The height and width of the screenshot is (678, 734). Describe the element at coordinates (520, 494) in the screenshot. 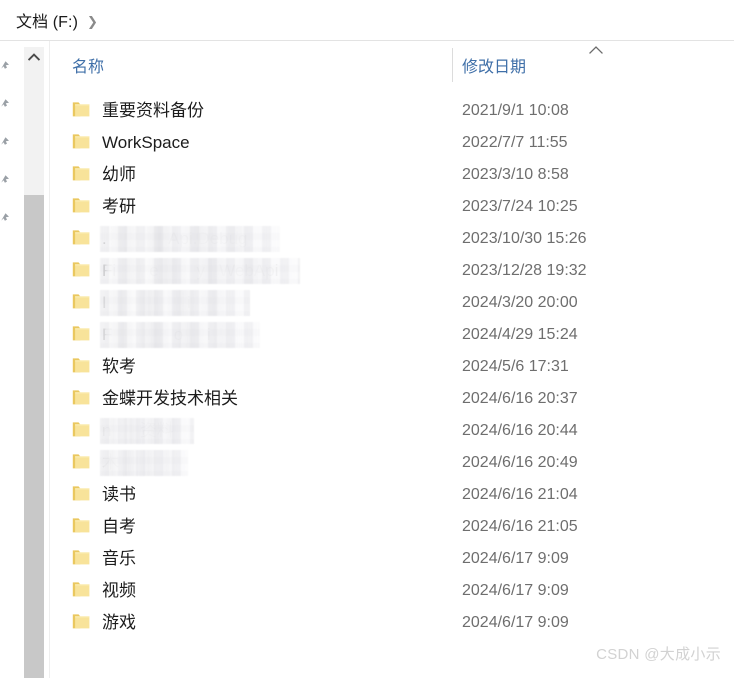

I see `file-date-modified: 2024/6/16 21:04` at that location.